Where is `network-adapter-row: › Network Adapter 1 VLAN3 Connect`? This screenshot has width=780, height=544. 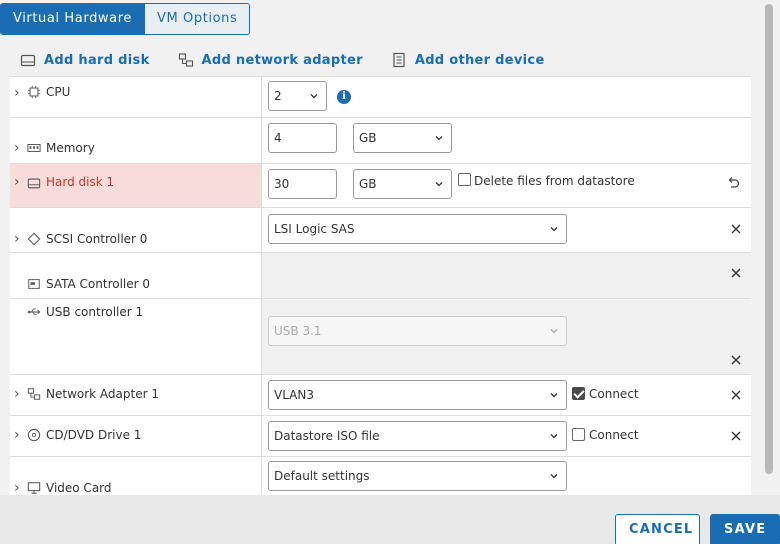
network-adapter-row: › Network Adapter 1 VLAN3 Connect is located at coordinates (380, 395).